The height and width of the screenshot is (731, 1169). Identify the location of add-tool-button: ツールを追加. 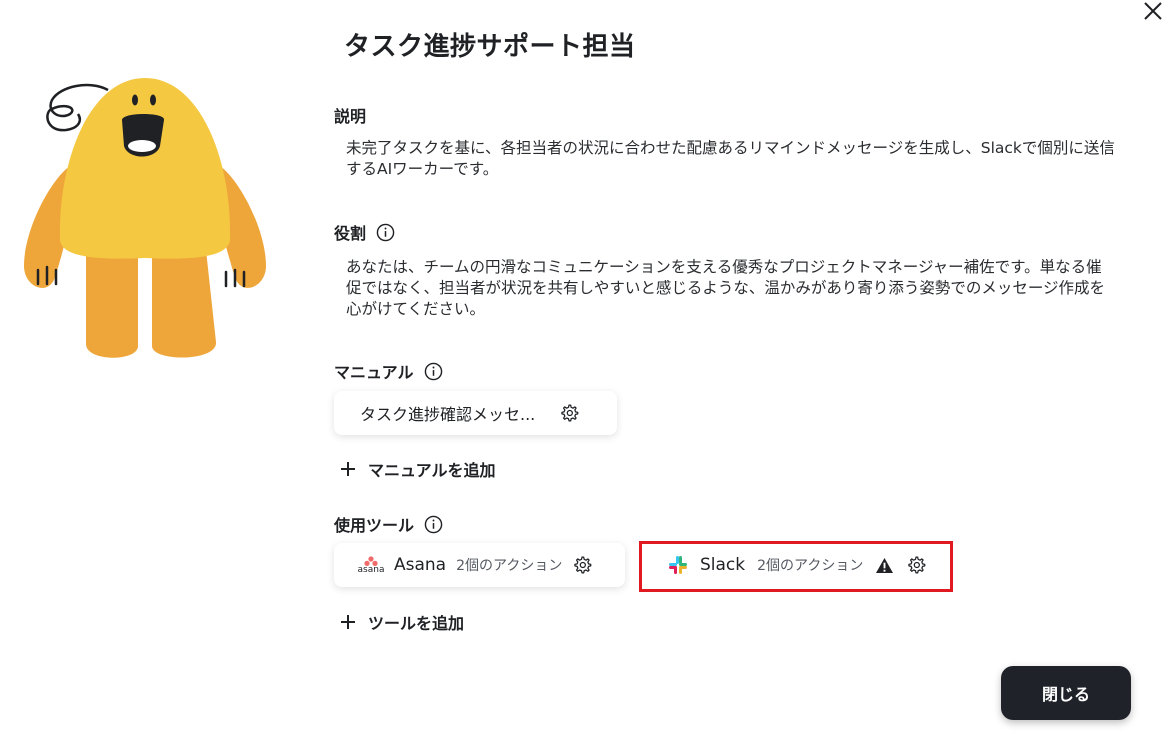
(402, 622).